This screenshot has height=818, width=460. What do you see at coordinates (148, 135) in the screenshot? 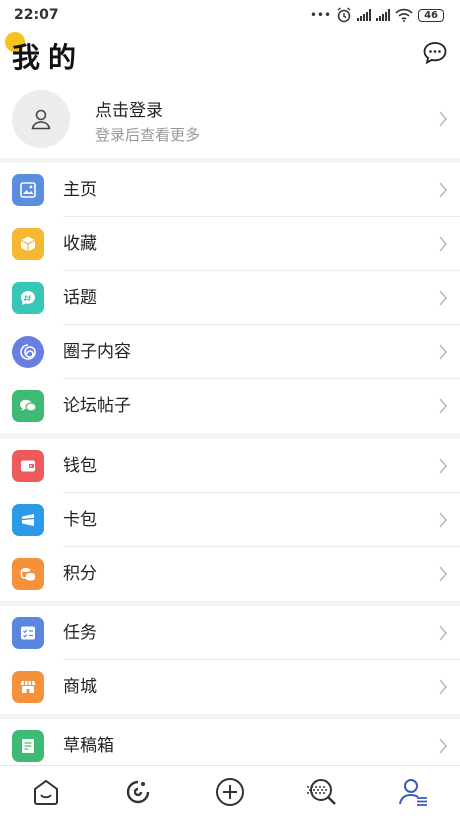
I see `login-subtitle: 登录后查看更多` at bounding box center [148, 135].